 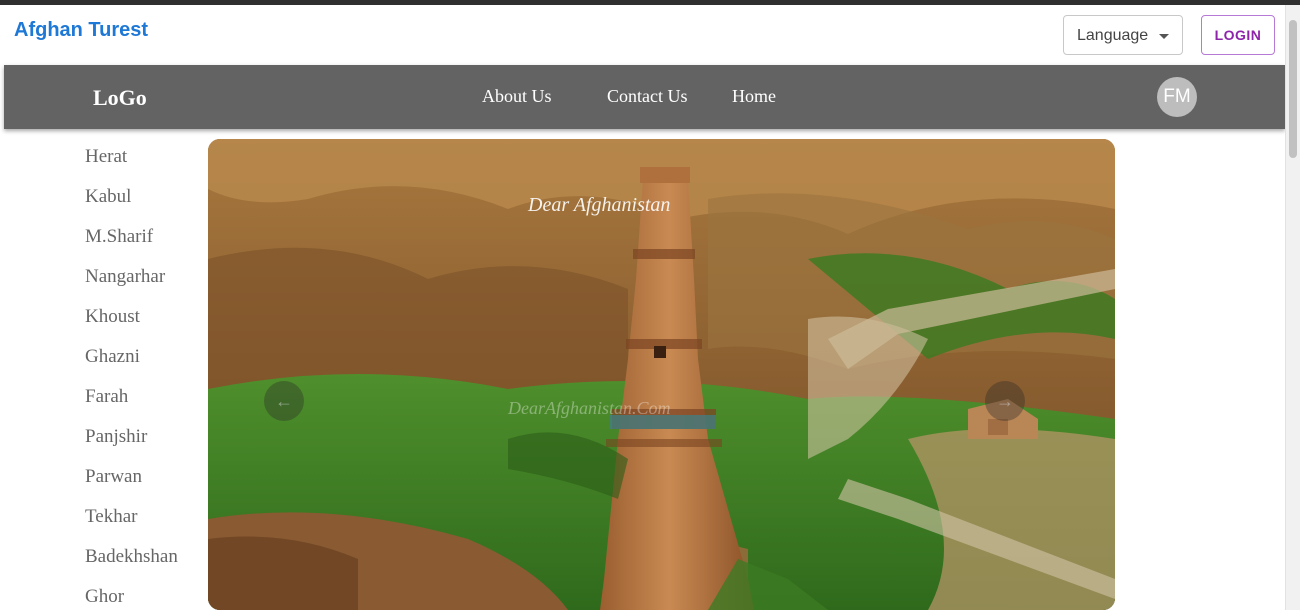 What do you see at coordinates (142, 317) in the screenshot?
I see `city-item-khoust: Khoust` at bounding box center [142, 317].